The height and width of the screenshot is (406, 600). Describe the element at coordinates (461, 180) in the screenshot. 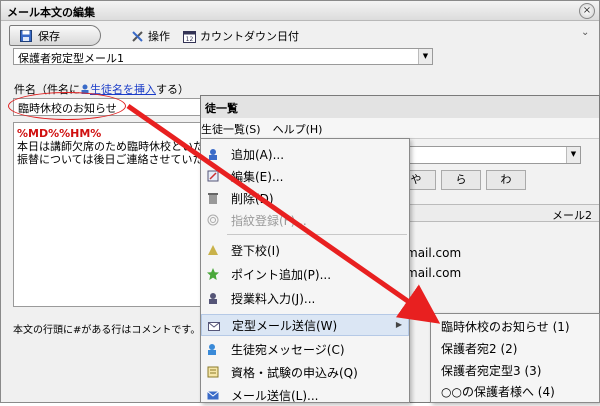

I see `tab-ra: ら` at that location.